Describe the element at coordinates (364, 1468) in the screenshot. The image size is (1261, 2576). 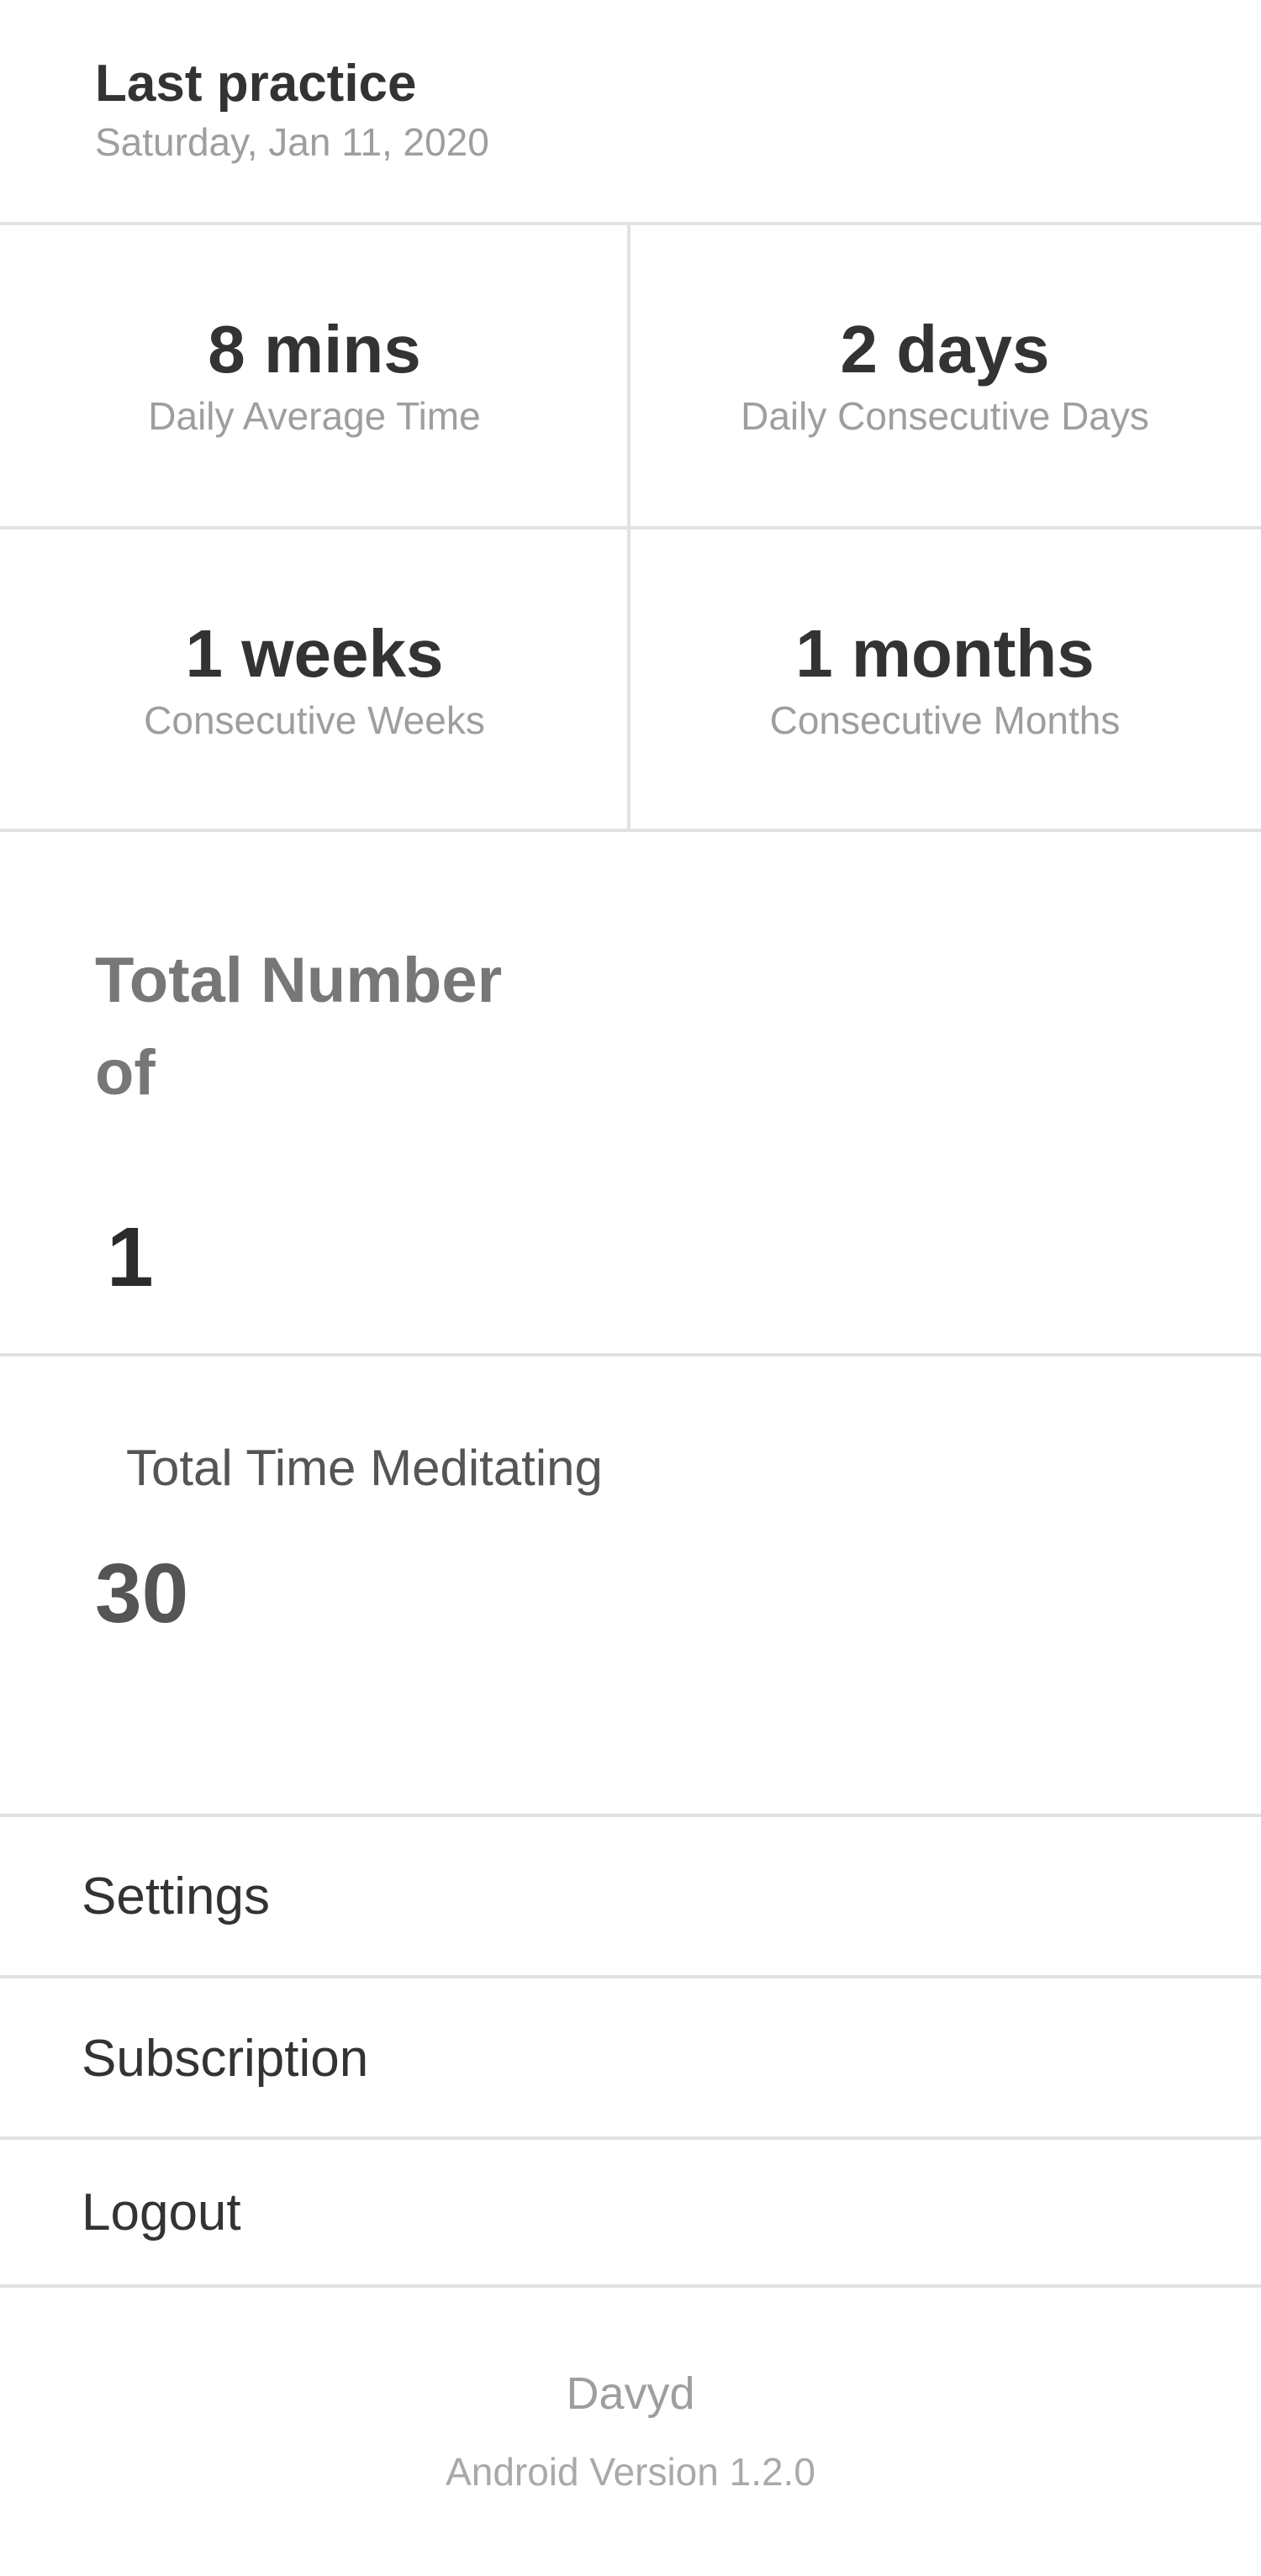
I see `total-time-title: Total Time Meditating` at that location.